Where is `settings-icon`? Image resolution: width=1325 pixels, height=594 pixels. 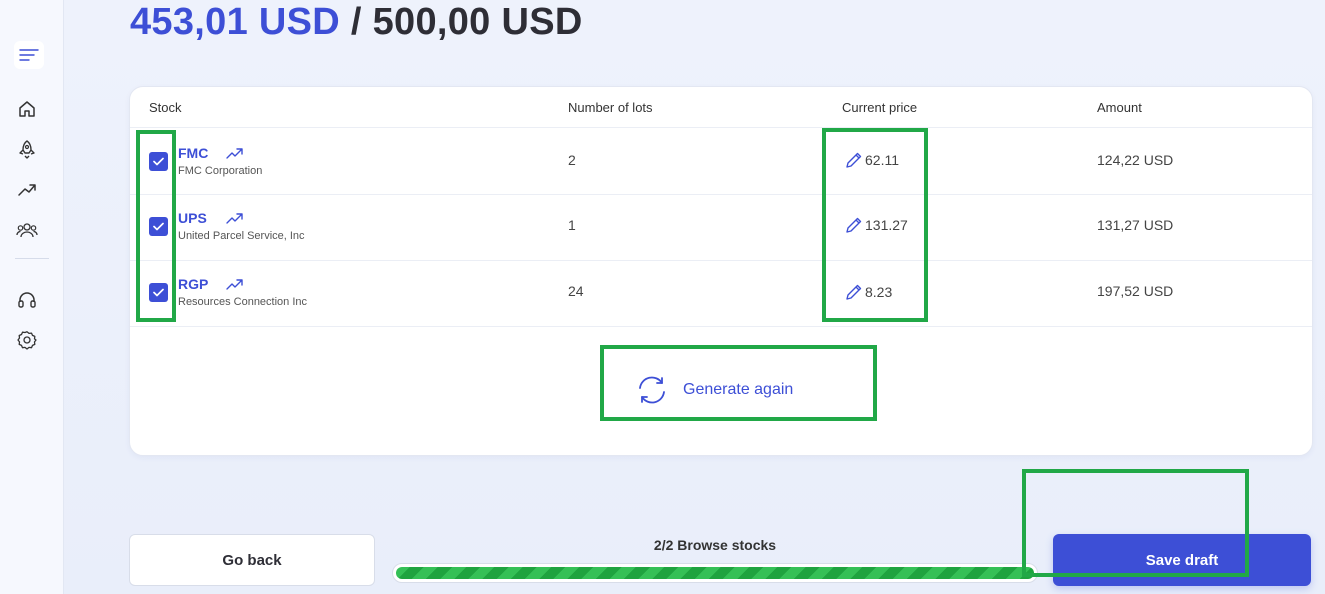
settings-icon is located at coordinates (27, 340).